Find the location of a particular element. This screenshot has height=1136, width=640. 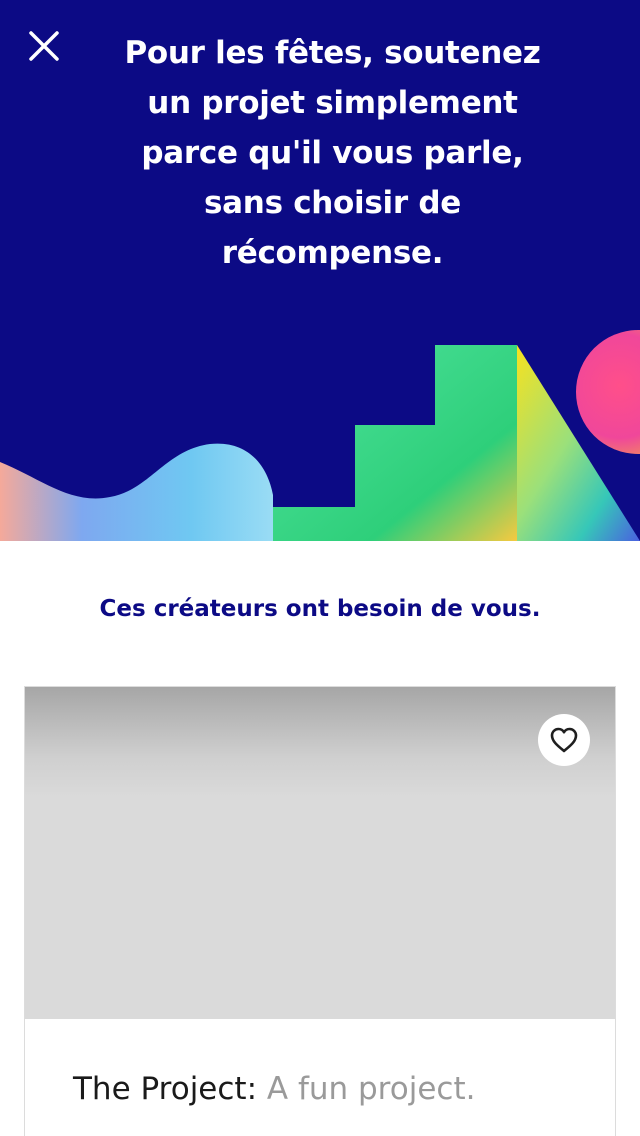

section-heading: Ces créateurs ont besoin de vous. is located at coordinates (320, 609).